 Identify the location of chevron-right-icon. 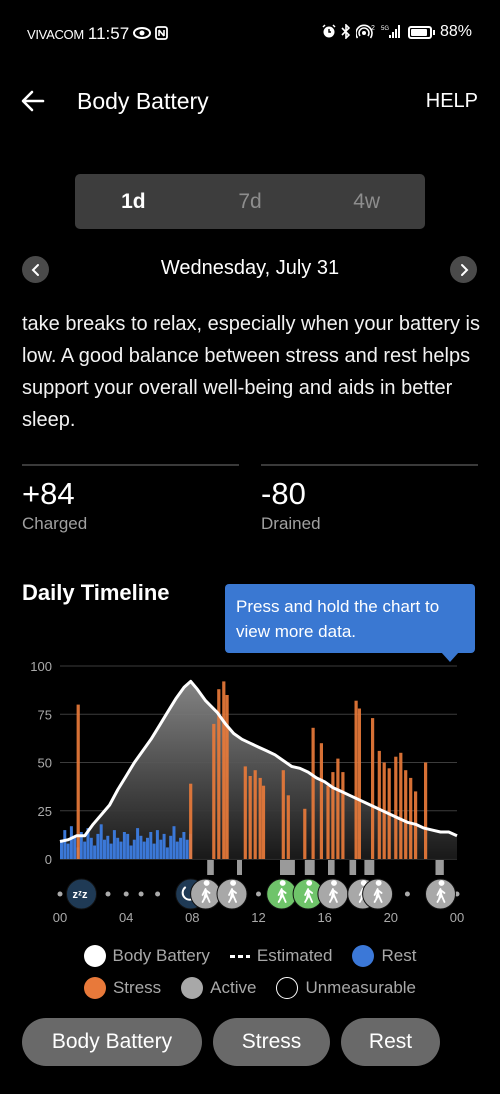
(464, 269).